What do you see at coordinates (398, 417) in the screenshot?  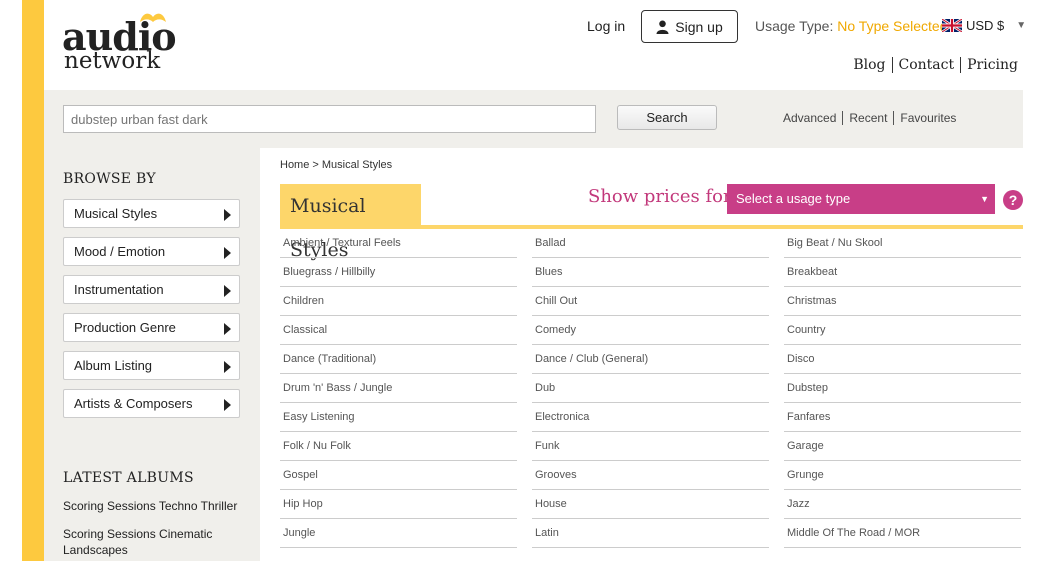 I see `style-link: Easy Listening` at bounding box center [398, 417].